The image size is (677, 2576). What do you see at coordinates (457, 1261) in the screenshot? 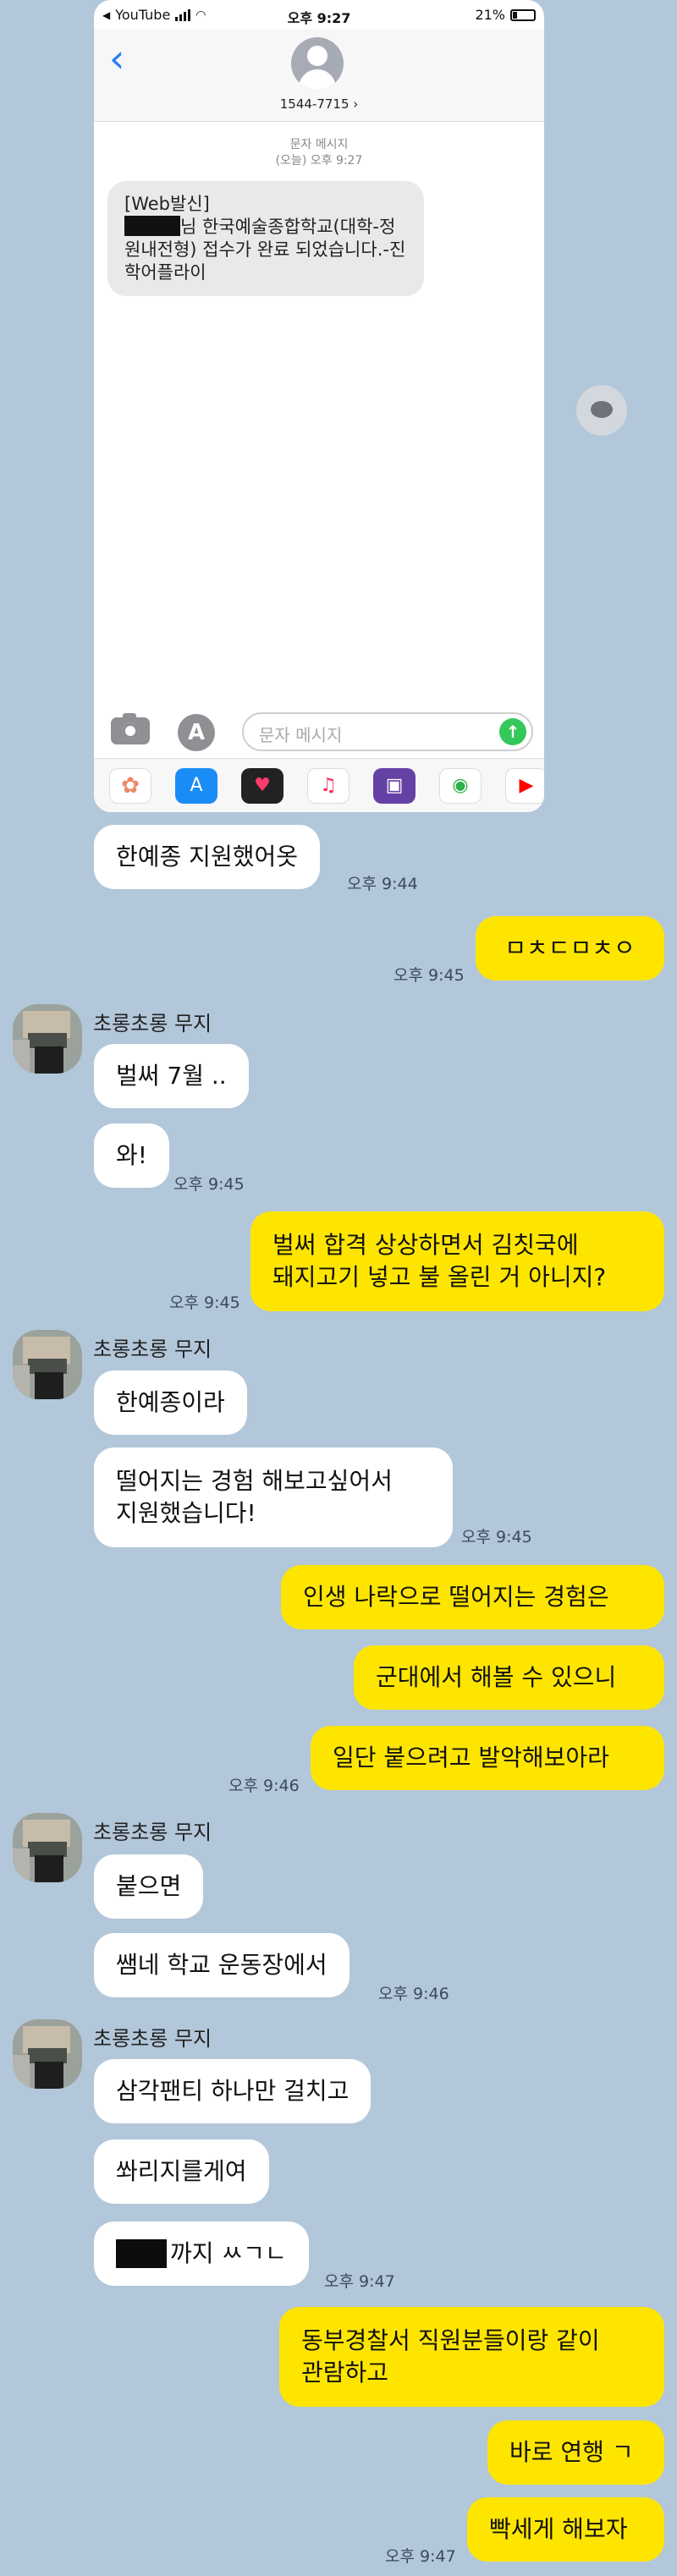
I see `my-message: 벌써 합격 상상하면서 김칫국에 돼지고기 넣고 불 올린 거 아니지?` at bounding box center [457, 1261].